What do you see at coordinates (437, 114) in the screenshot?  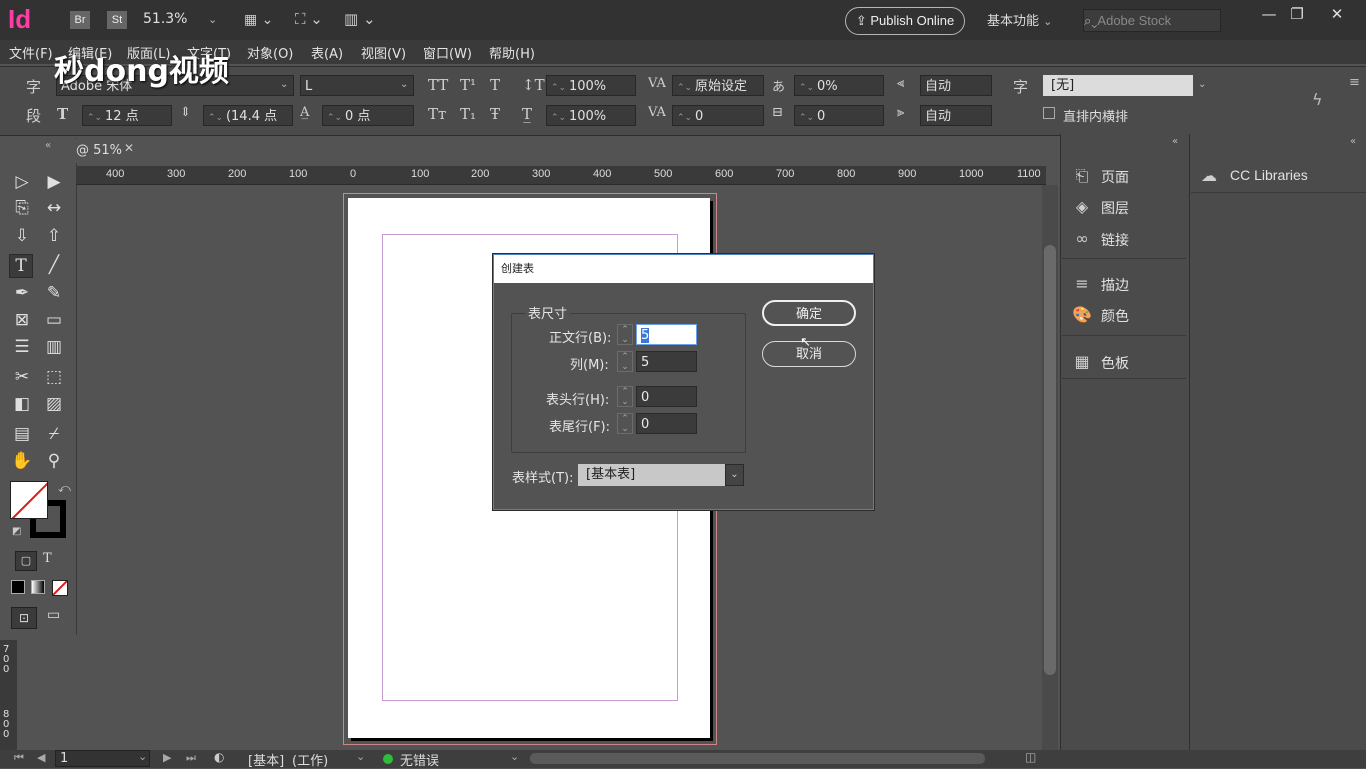 I see `small-caps-button: Tт` at bounding box center [437, 114].